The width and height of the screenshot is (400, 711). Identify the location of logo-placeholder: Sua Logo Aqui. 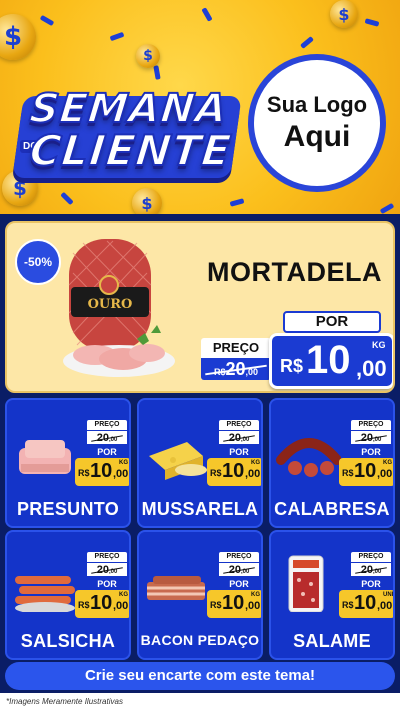
(317, 123).